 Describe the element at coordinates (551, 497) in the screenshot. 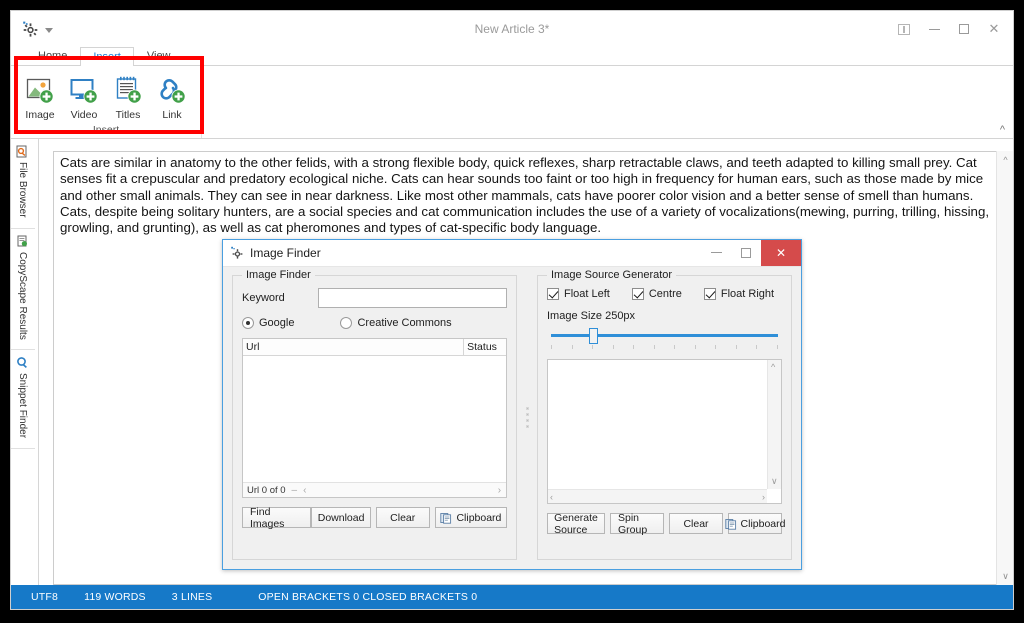

I see `scroll-left-icon: ‹` at that location.